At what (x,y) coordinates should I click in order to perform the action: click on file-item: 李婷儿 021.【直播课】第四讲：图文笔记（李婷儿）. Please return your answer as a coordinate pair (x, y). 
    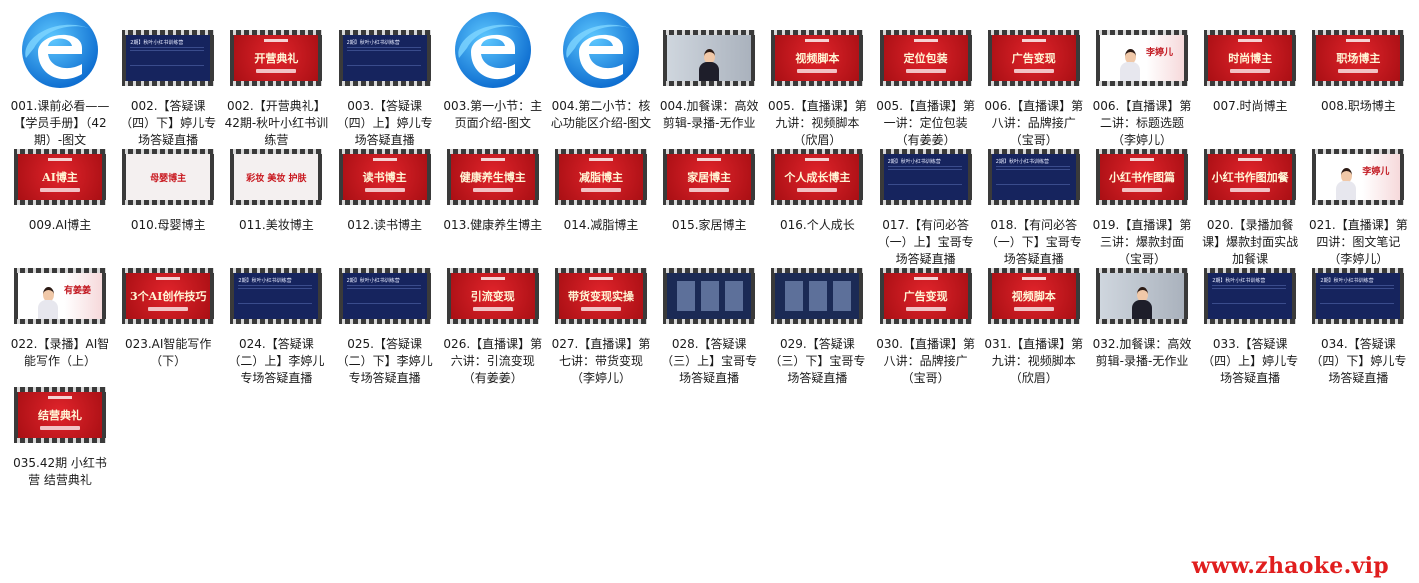
    Looking at the image, I should click on (1358, 194).